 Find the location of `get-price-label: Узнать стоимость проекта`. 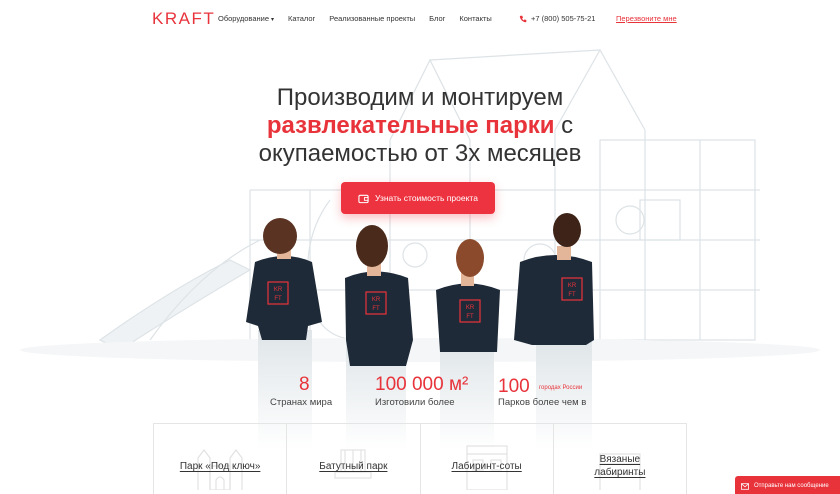

get-price-label: Узнать стоимость проекта is located at coordinates (426, 198).